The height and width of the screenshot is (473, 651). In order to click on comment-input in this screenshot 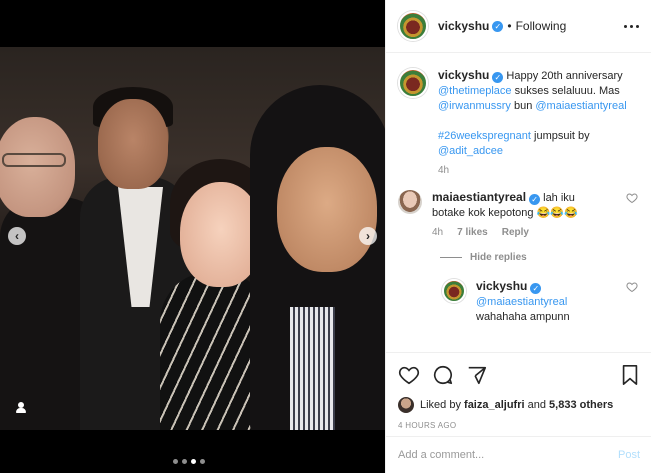, I will do `click(508, 455)`.